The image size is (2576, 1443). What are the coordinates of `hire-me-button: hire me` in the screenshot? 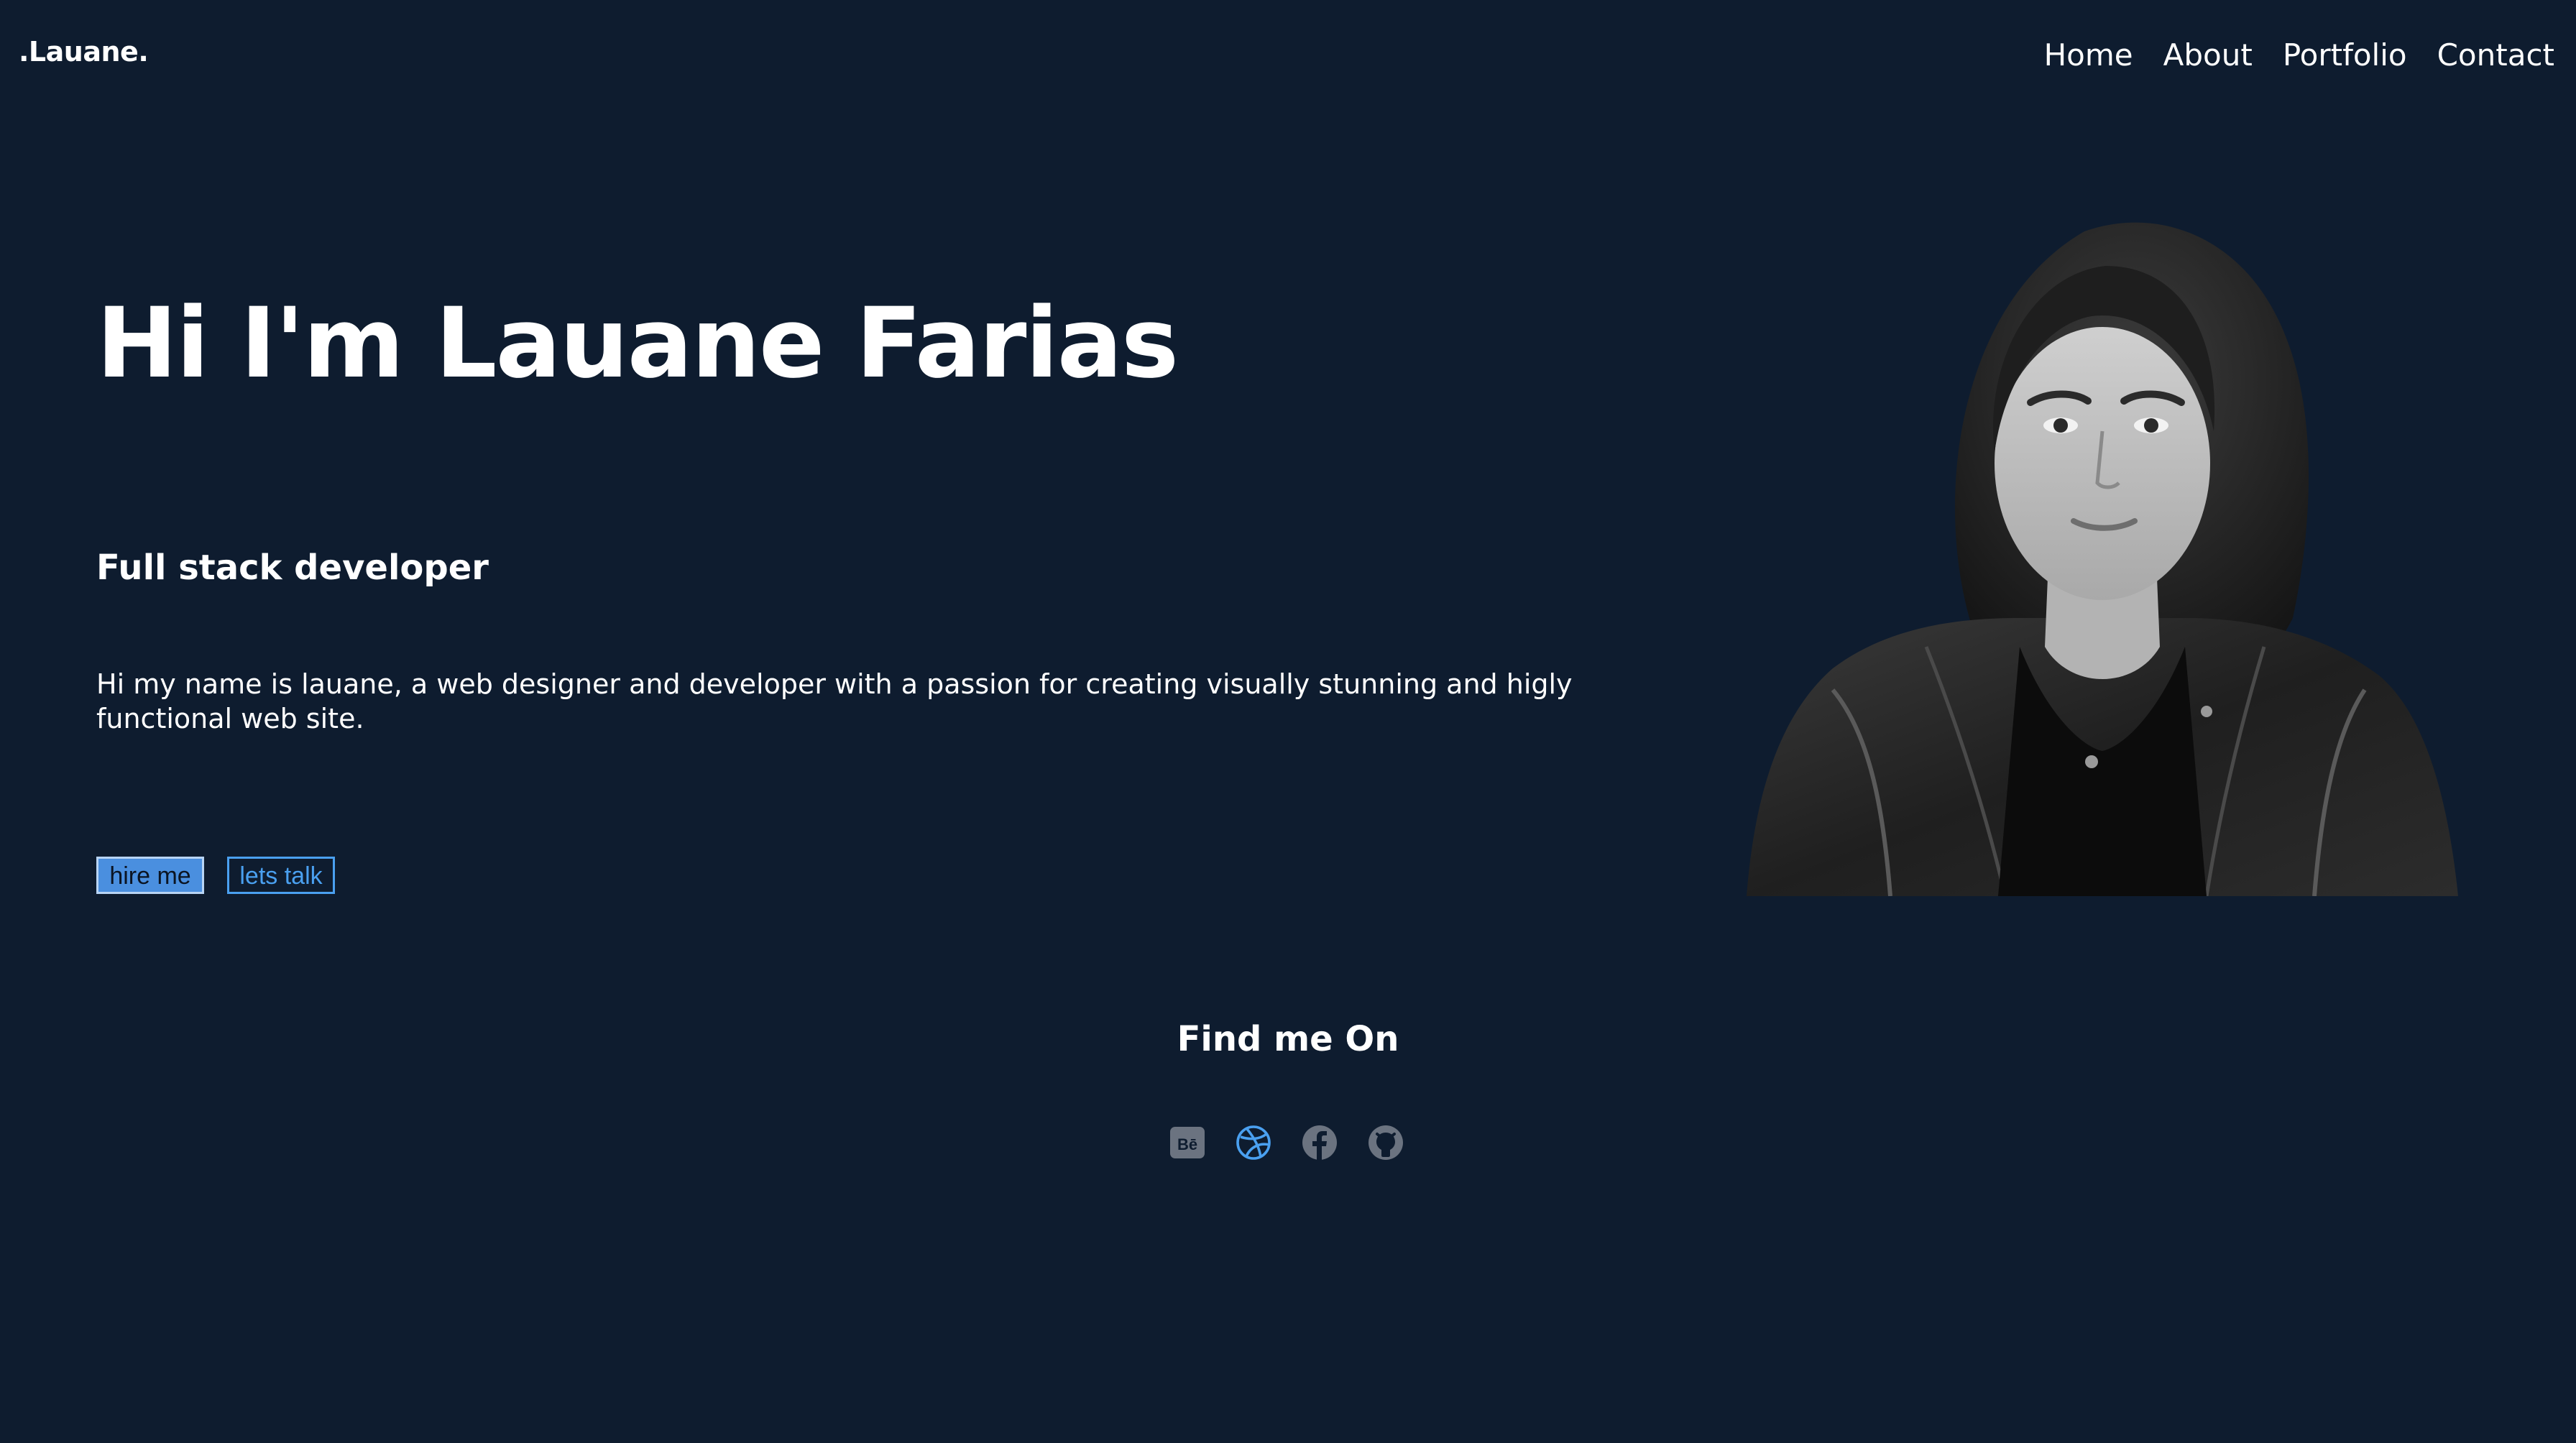 It's located at (150, 875).